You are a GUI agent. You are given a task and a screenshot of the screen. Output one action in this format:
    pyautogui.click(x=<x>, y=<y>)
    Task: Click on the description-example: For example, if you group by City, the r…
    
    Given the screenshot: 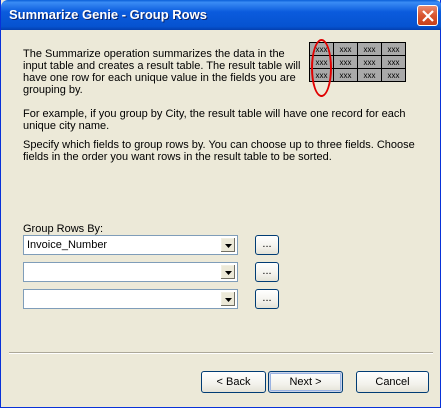 What is the action you would take?
    pyautogui.click(x=214, y=120)
    